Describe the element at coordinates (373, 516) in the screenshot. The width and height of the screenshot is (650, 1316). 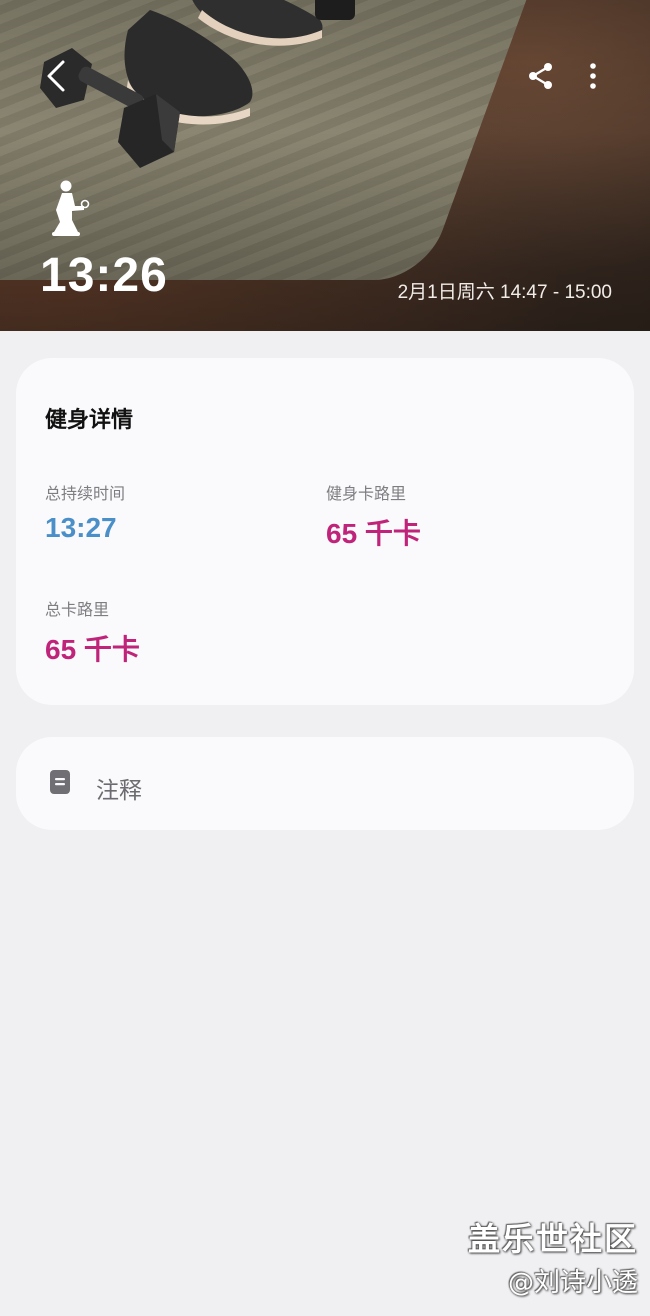
I see `metric-workout-calories: 健身卡路里 65 千卡` at that location.